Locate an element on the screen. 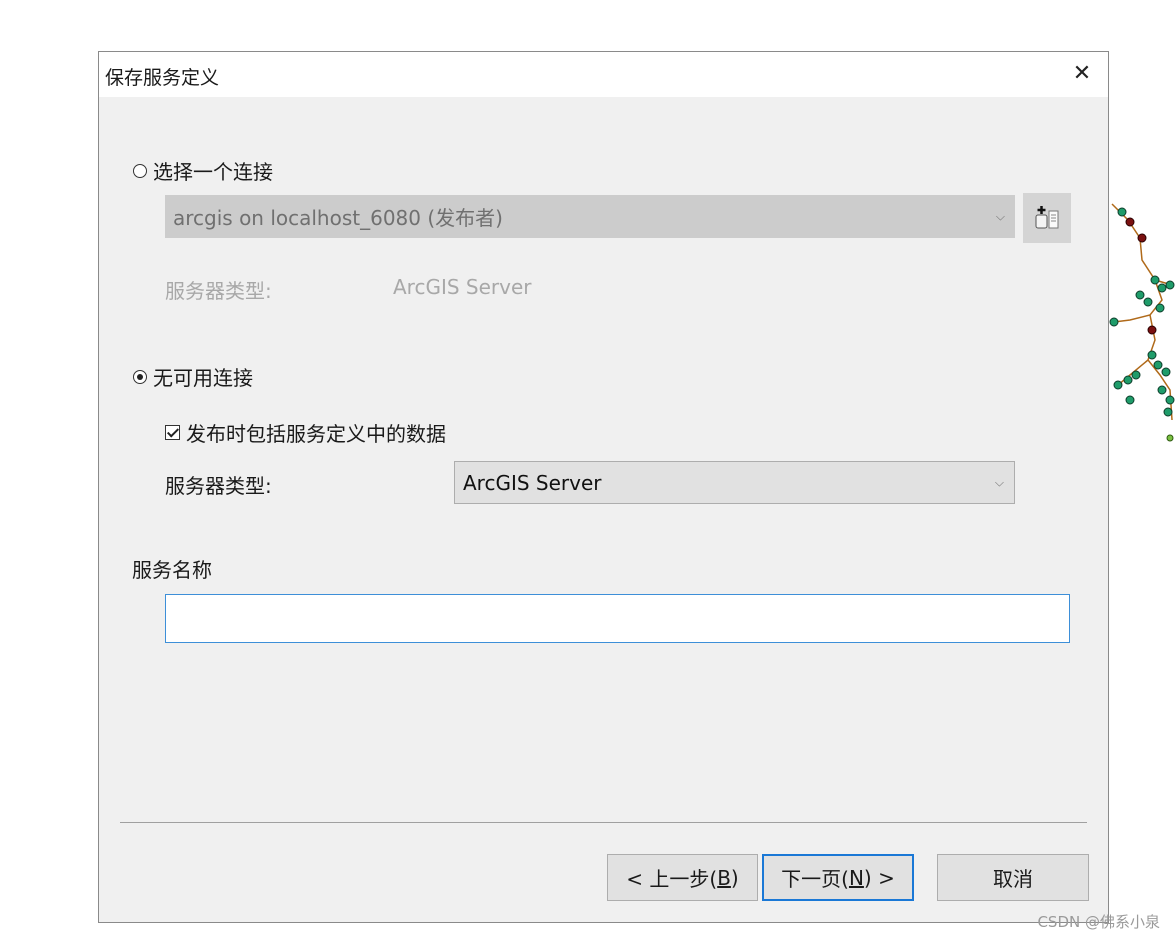 The image size is (1176, 940). back-button: < 上一步(B) is located at coordinates (682, 877).